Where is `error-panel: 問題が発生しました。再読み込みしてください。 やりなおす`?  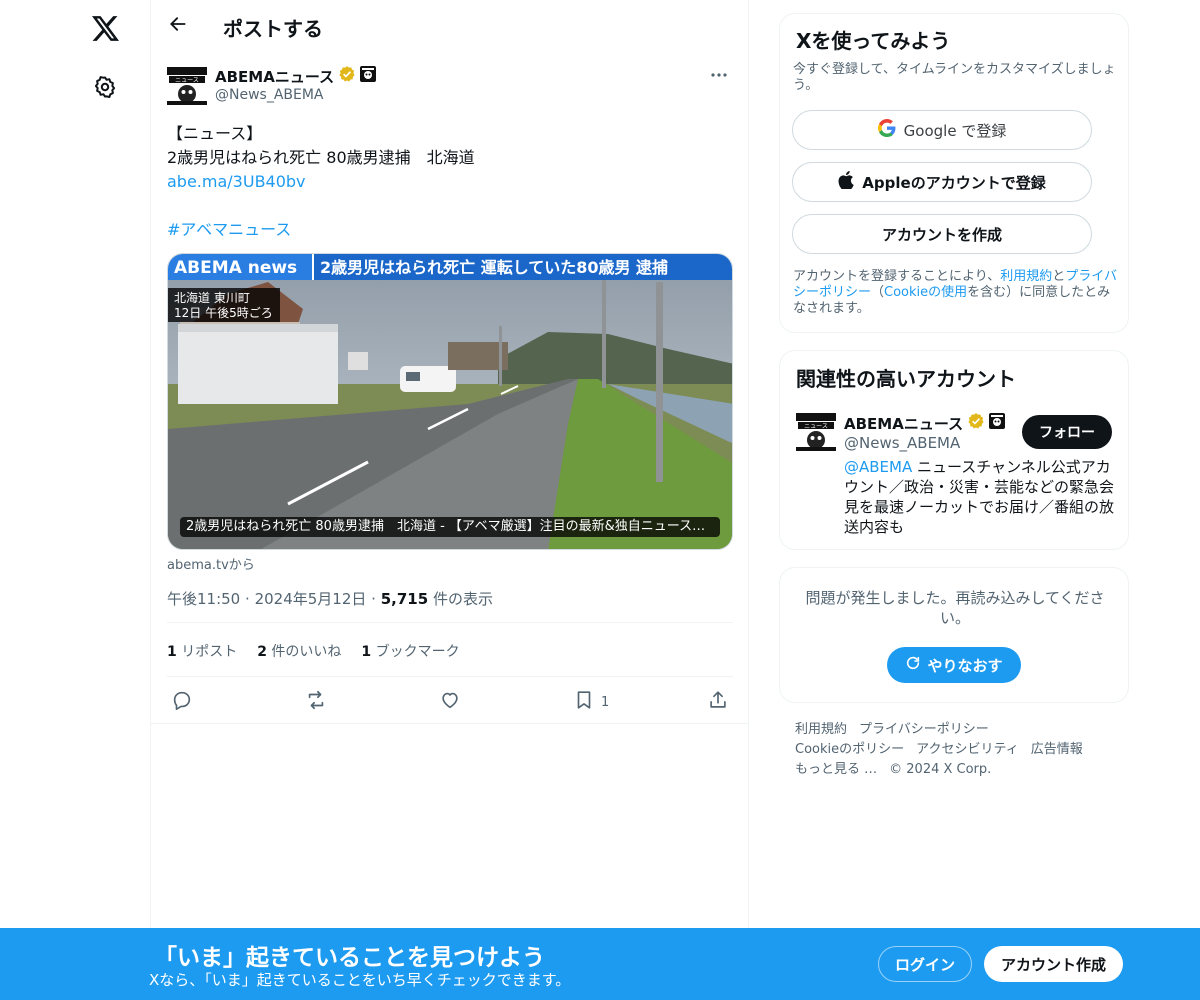 error-panel: 問題が発生しました。再読み込みしてください。 やりなおす is located at coordinates (954, 635).